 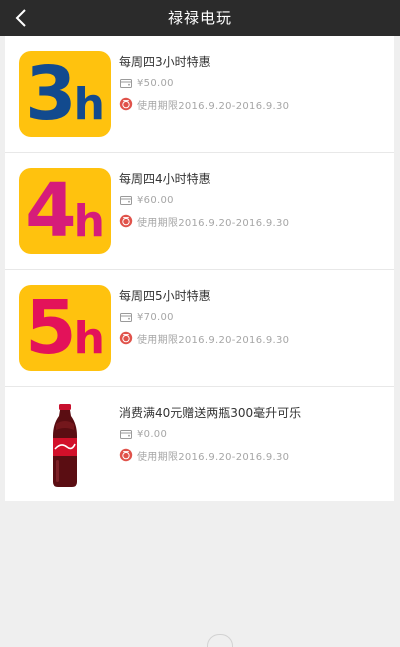 I want to click on coupon-price: ¥60.00, so click(x=155, y=200).